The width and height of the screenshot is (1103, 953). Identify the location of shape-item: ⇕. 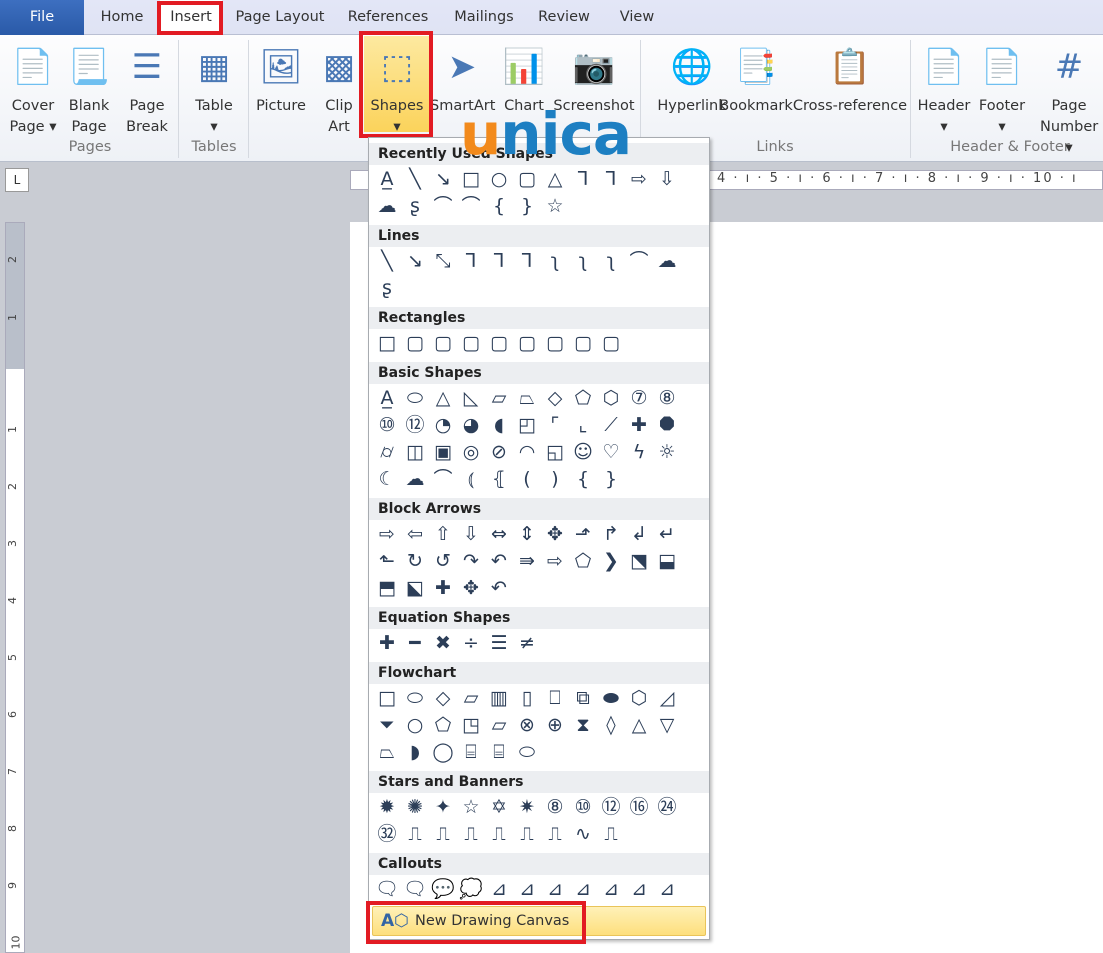
(527, 534).